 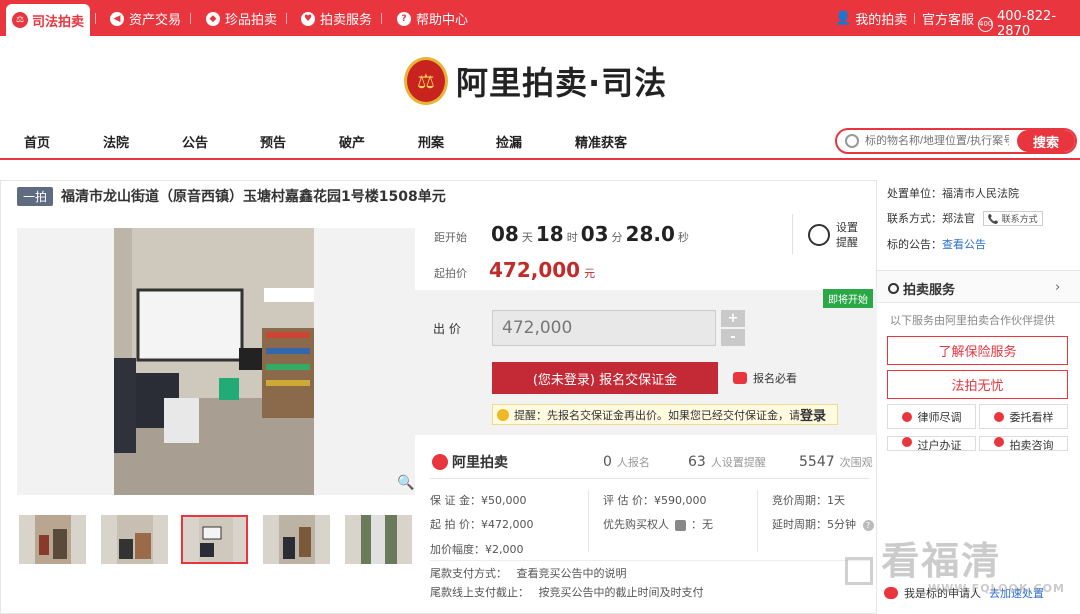 What do you see at coordinates (479, 592) in the screenshot?
I see `payment-deadline-label: 尾款线上支付截止：` at bounding box center [479, 592].